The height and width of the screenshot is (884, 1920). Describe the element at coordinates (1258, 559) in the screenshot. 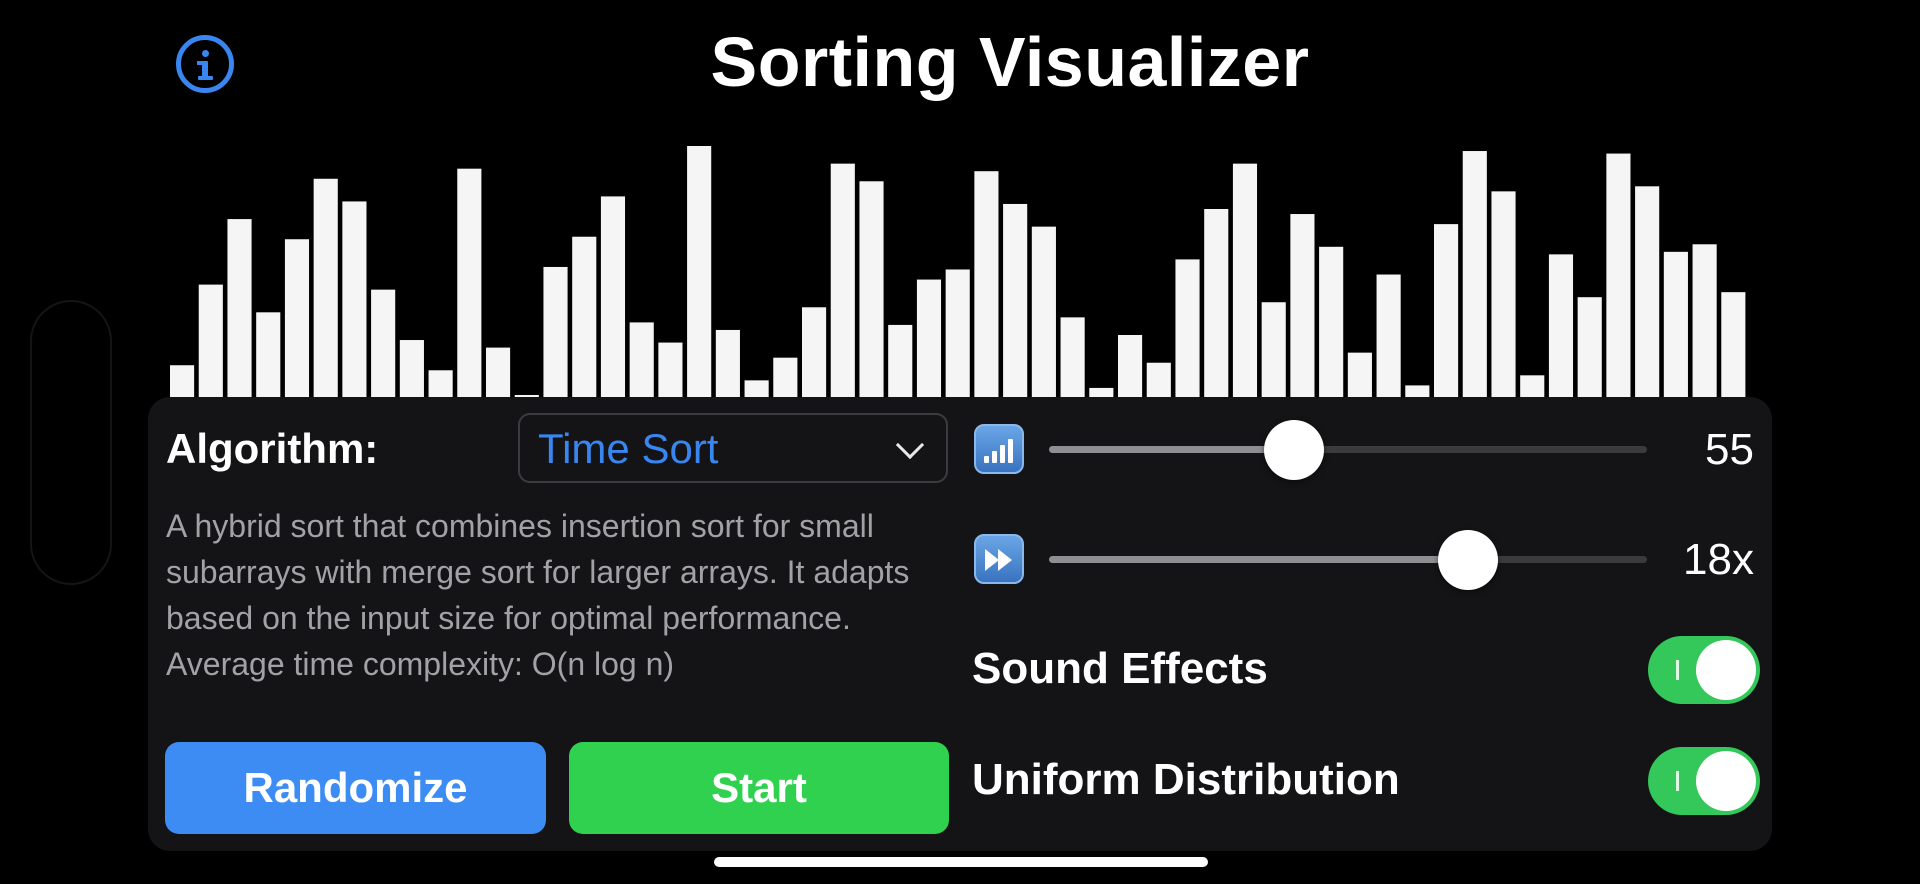

I see `speed-slider-fill` at that location.